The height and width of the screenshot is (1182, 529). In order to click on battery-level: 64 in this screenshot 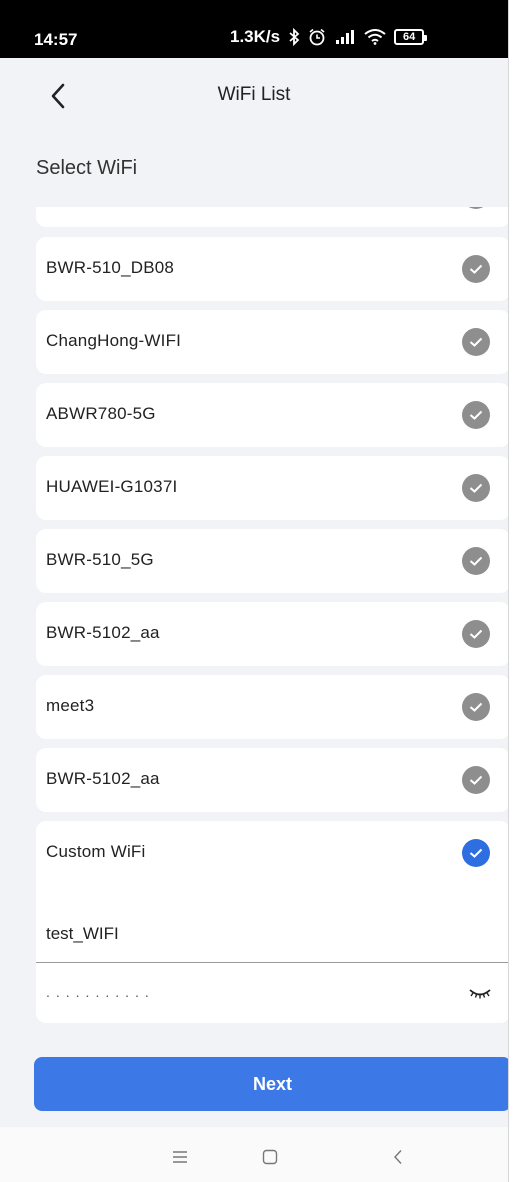, I will do `click(409, 37)`.